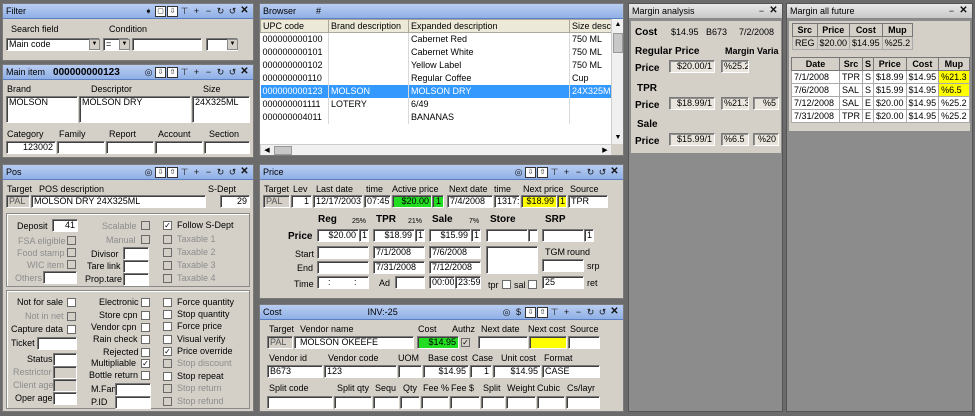 The height and width of the screenshot is (416, 975). Describe the element at coordinates (136, 253) in the screenshot. I see `divisor-field` at that location.